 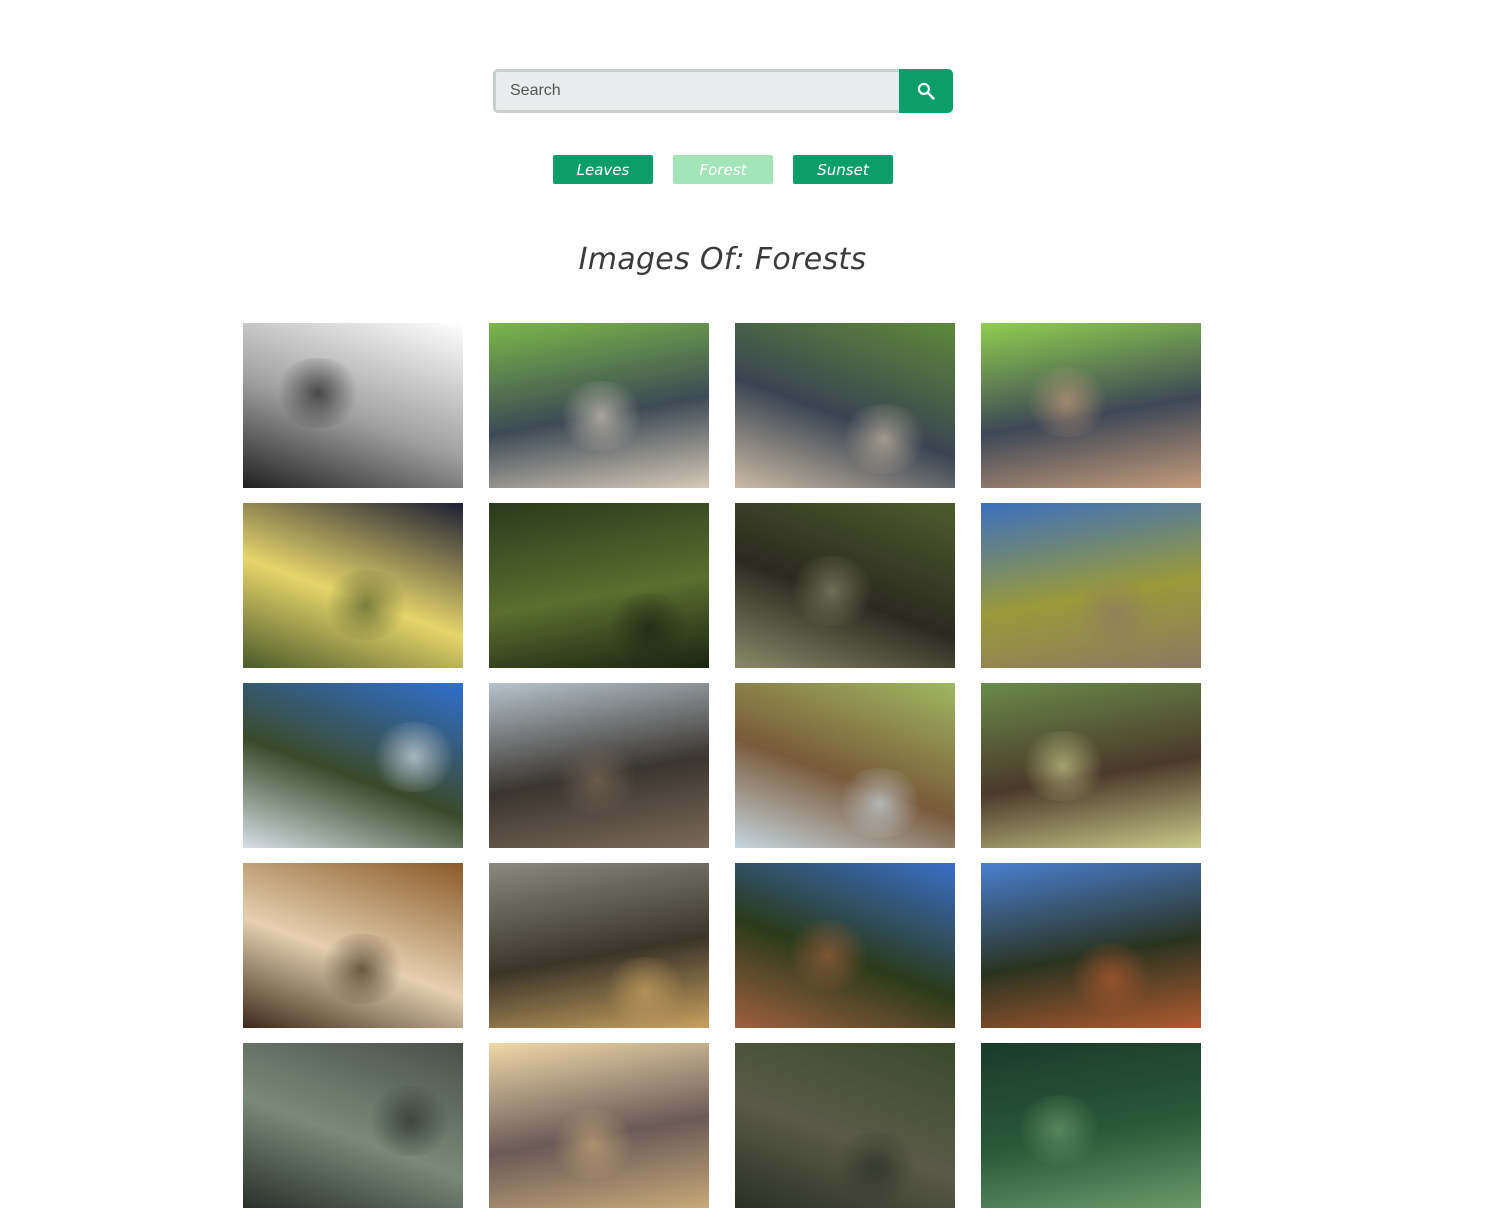 I want to click on tag-forest: Forest, so click(x=723, y=169).